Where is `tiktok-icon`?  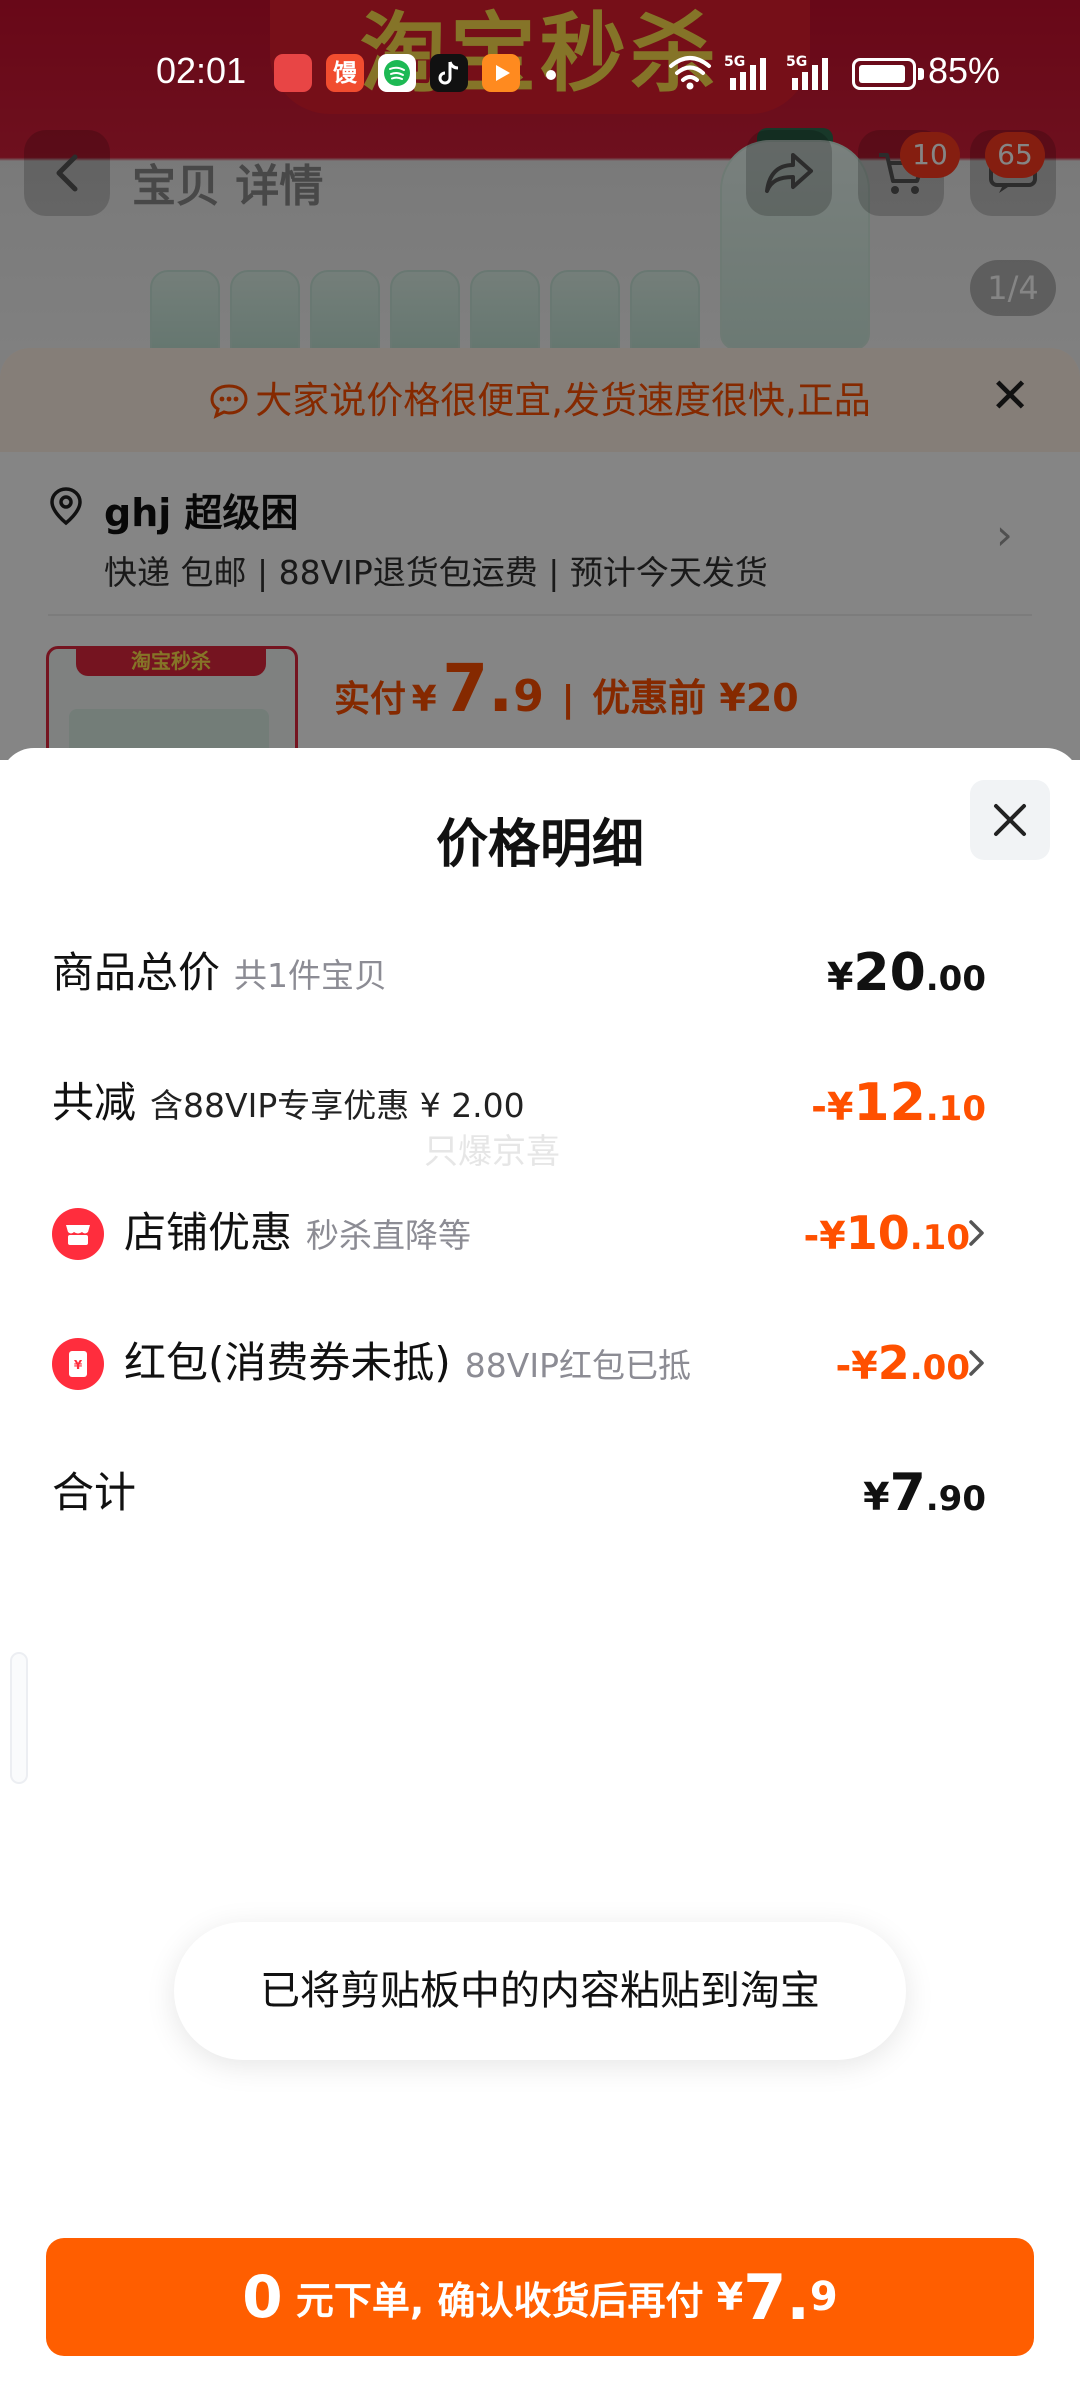
tiktok-icon is located at coordinates (449, 73).